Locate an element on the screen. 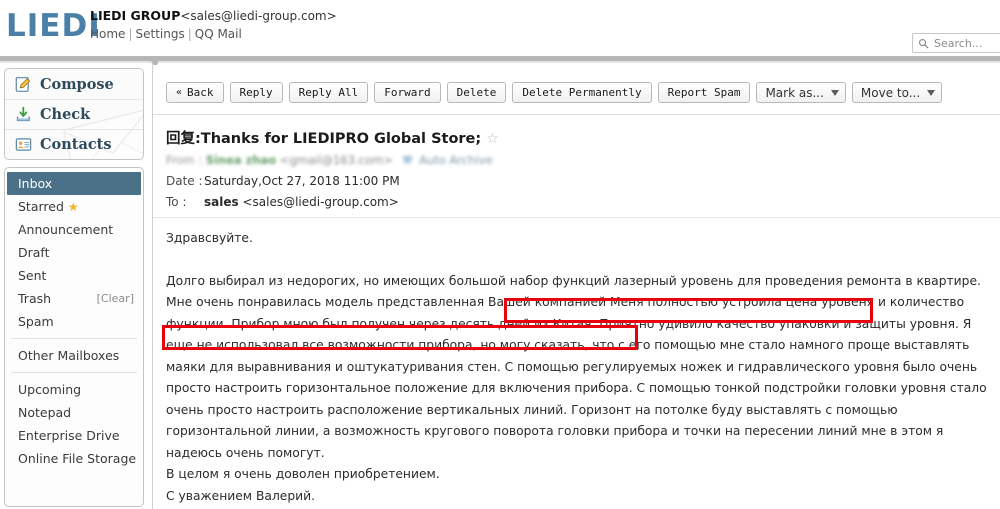  reply-button: Reply is located at coordinates (256, 92).